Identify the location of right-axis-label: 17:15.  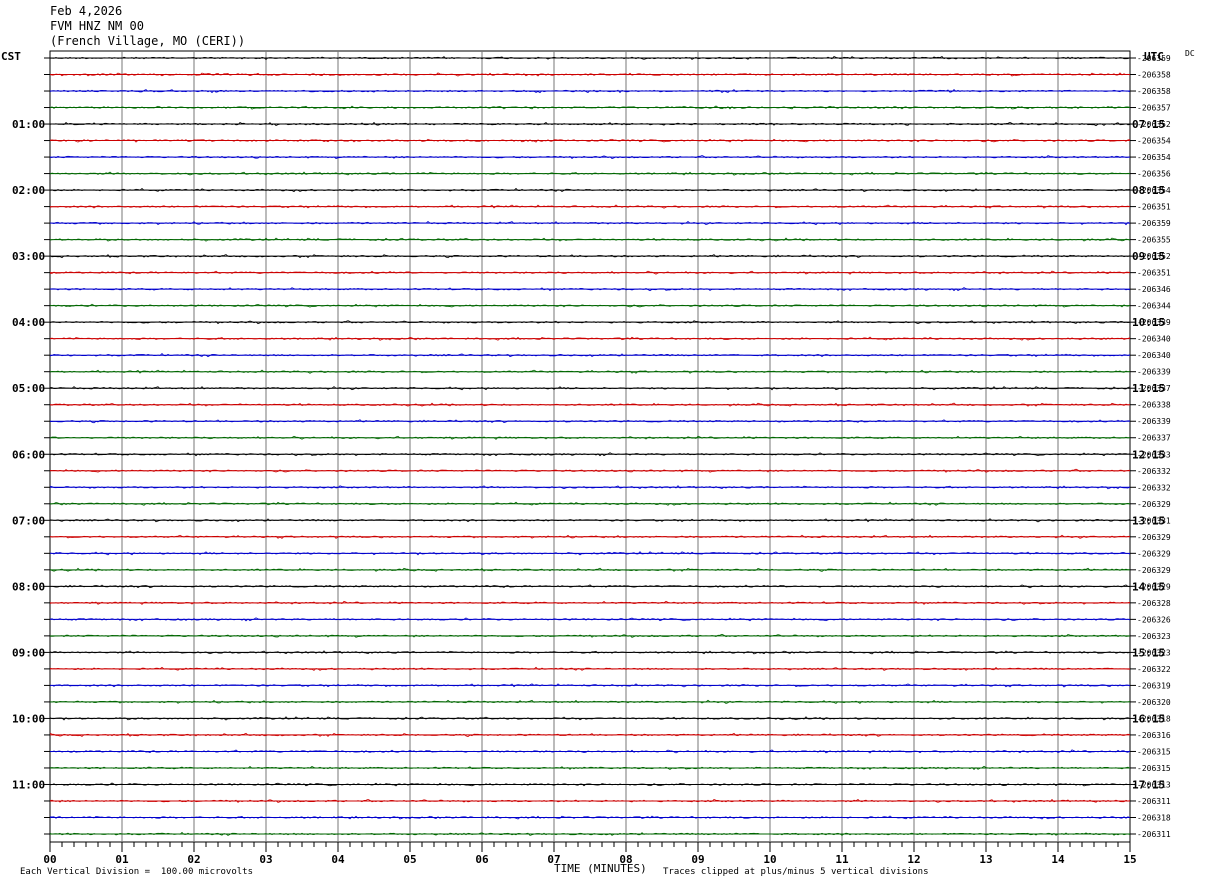
(1148, 784).